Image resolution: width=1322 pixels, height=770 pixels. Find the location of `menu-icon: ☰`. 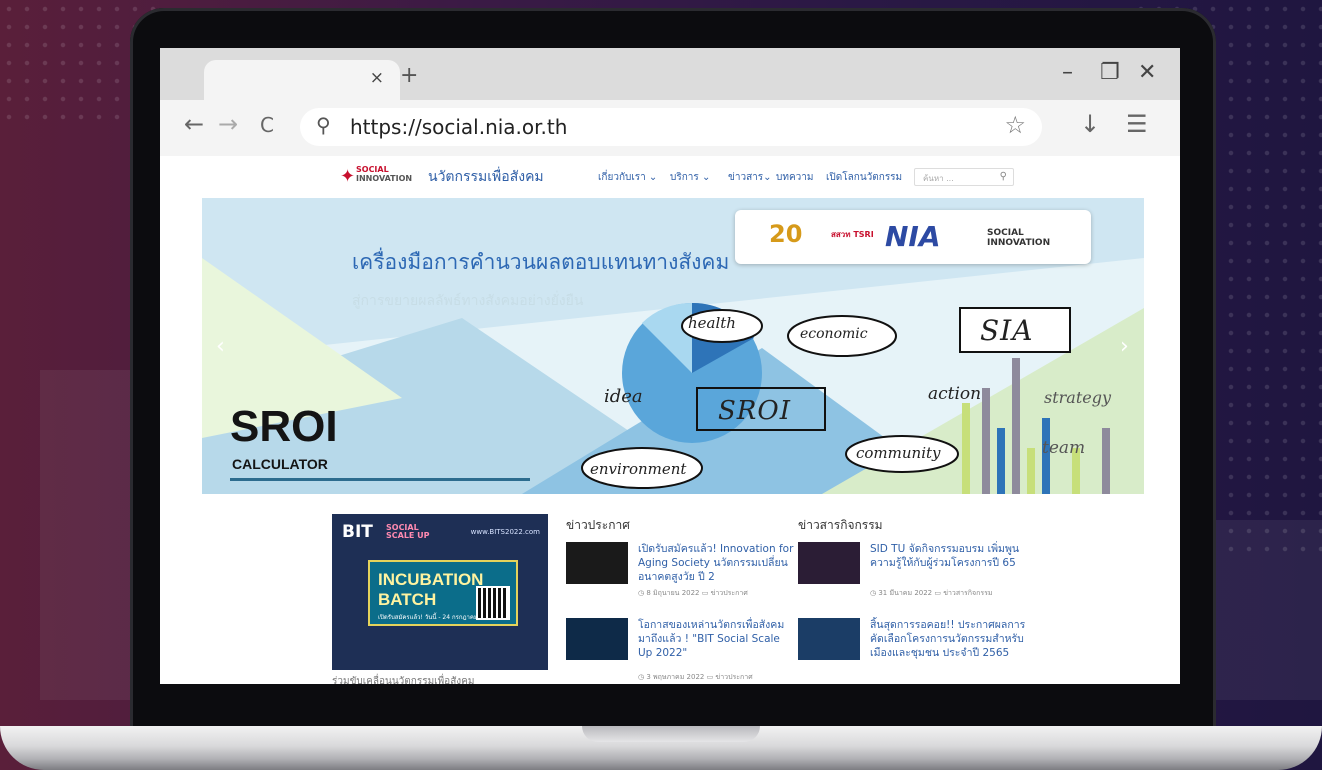

menu-icon: ☰ is located at coordinates (1137, 124).